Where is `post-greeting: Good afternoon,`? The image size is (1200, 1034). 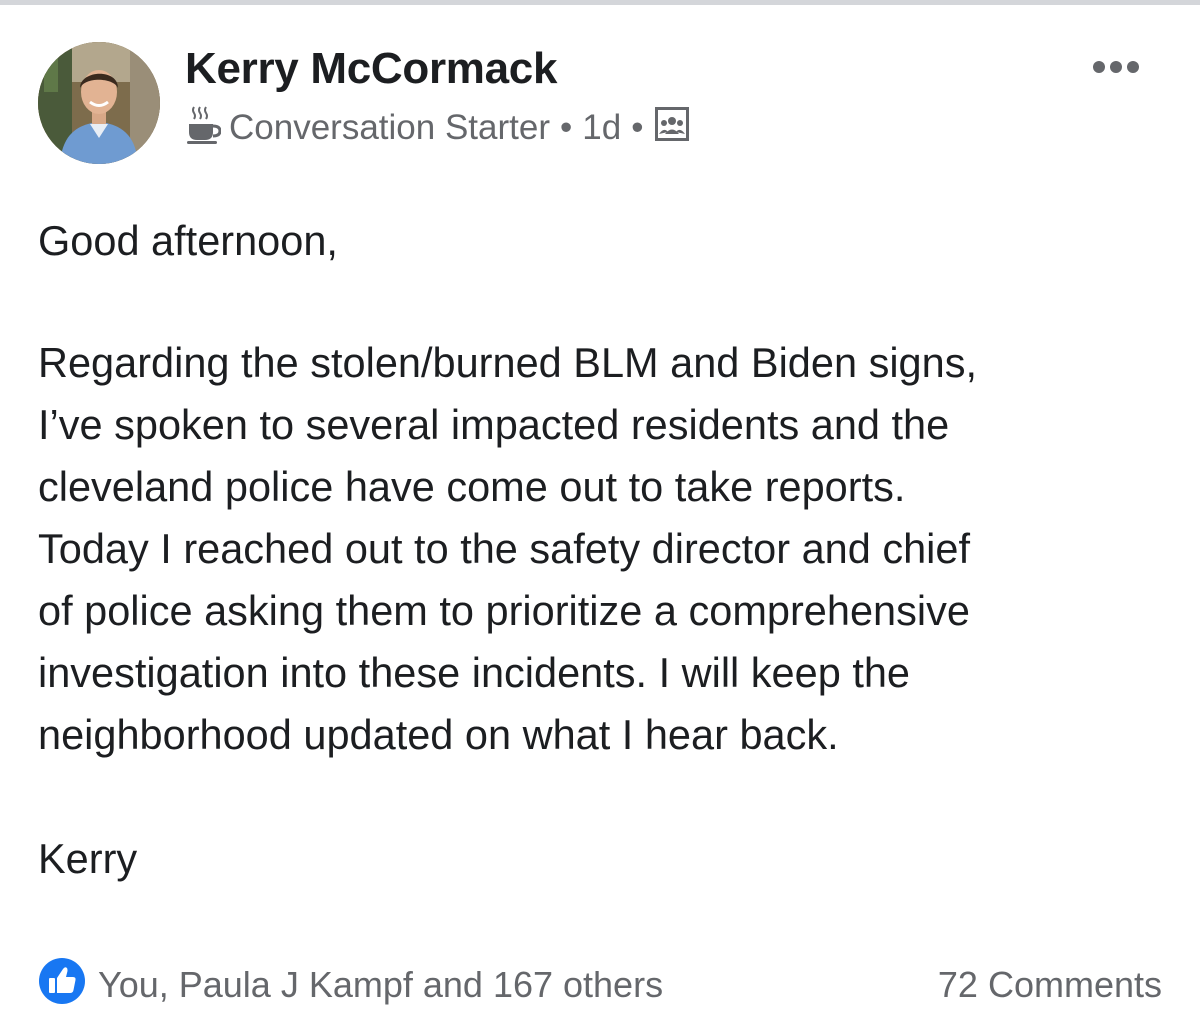 post-greeting: Good afternoon, is located at coordinates (188, 240).